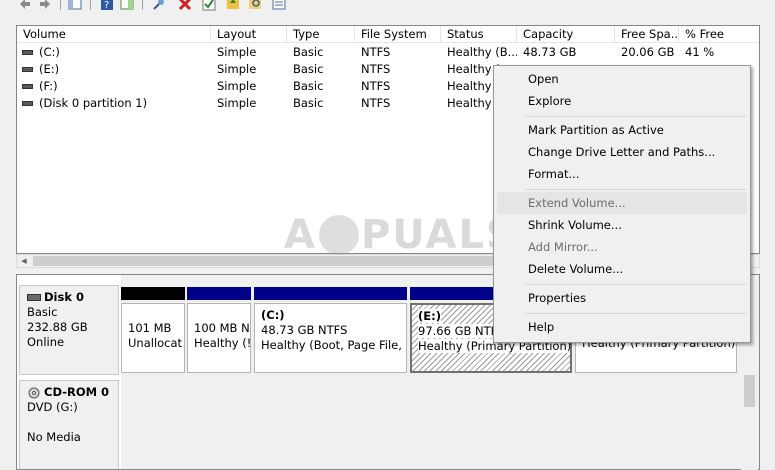 The image size is (775, 470). Describe the element at coordinates (233, 5) in the screenshot. I see `up-folder-icon` at that location.